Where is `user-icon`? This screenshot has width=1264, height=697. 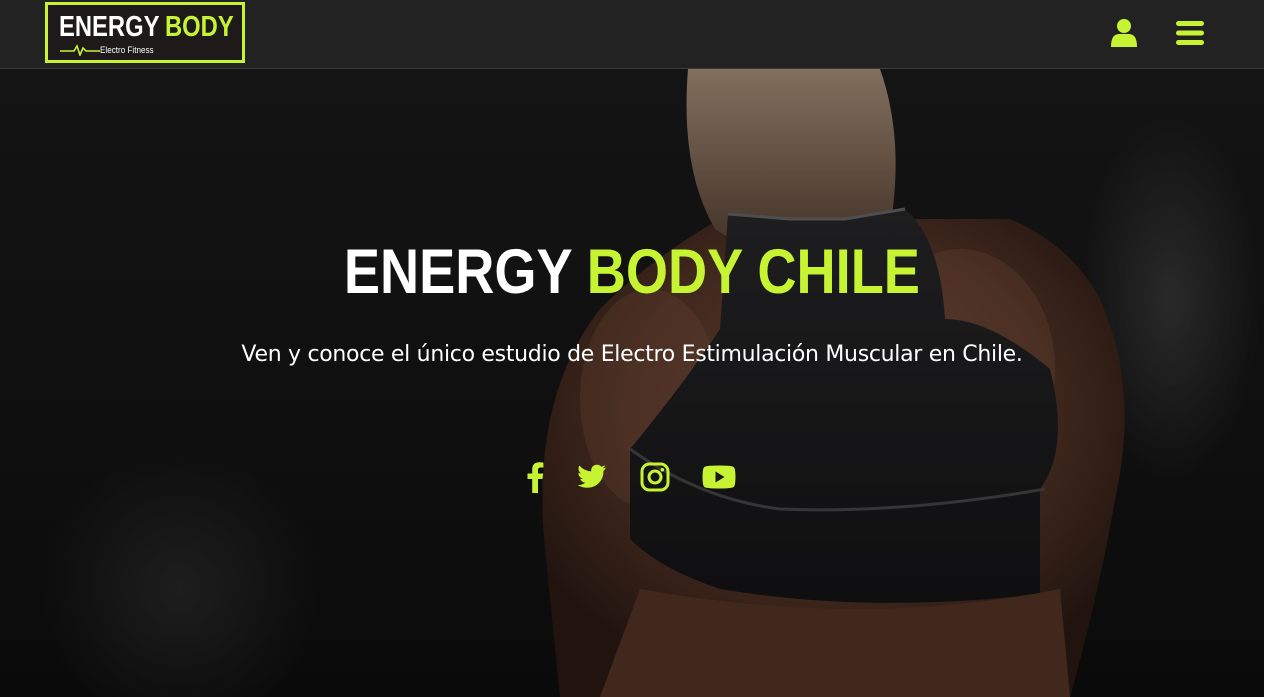 user-icon is located at coordinates (1124, 33).